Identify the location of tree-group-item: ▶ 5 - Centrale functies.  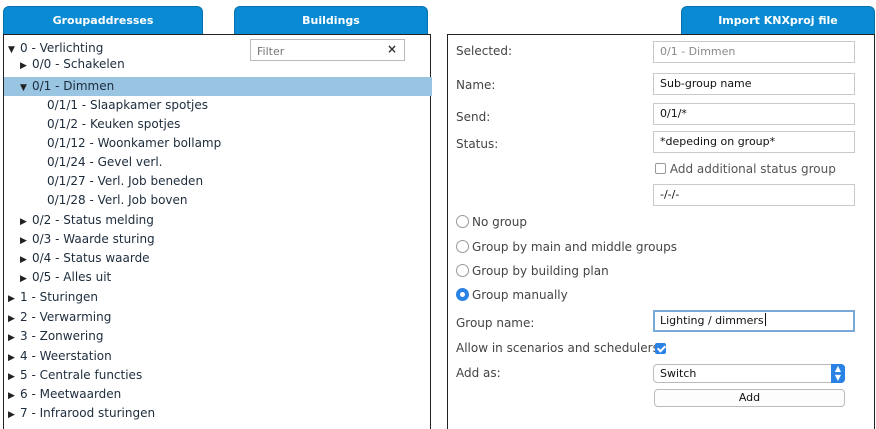
(75, 375).